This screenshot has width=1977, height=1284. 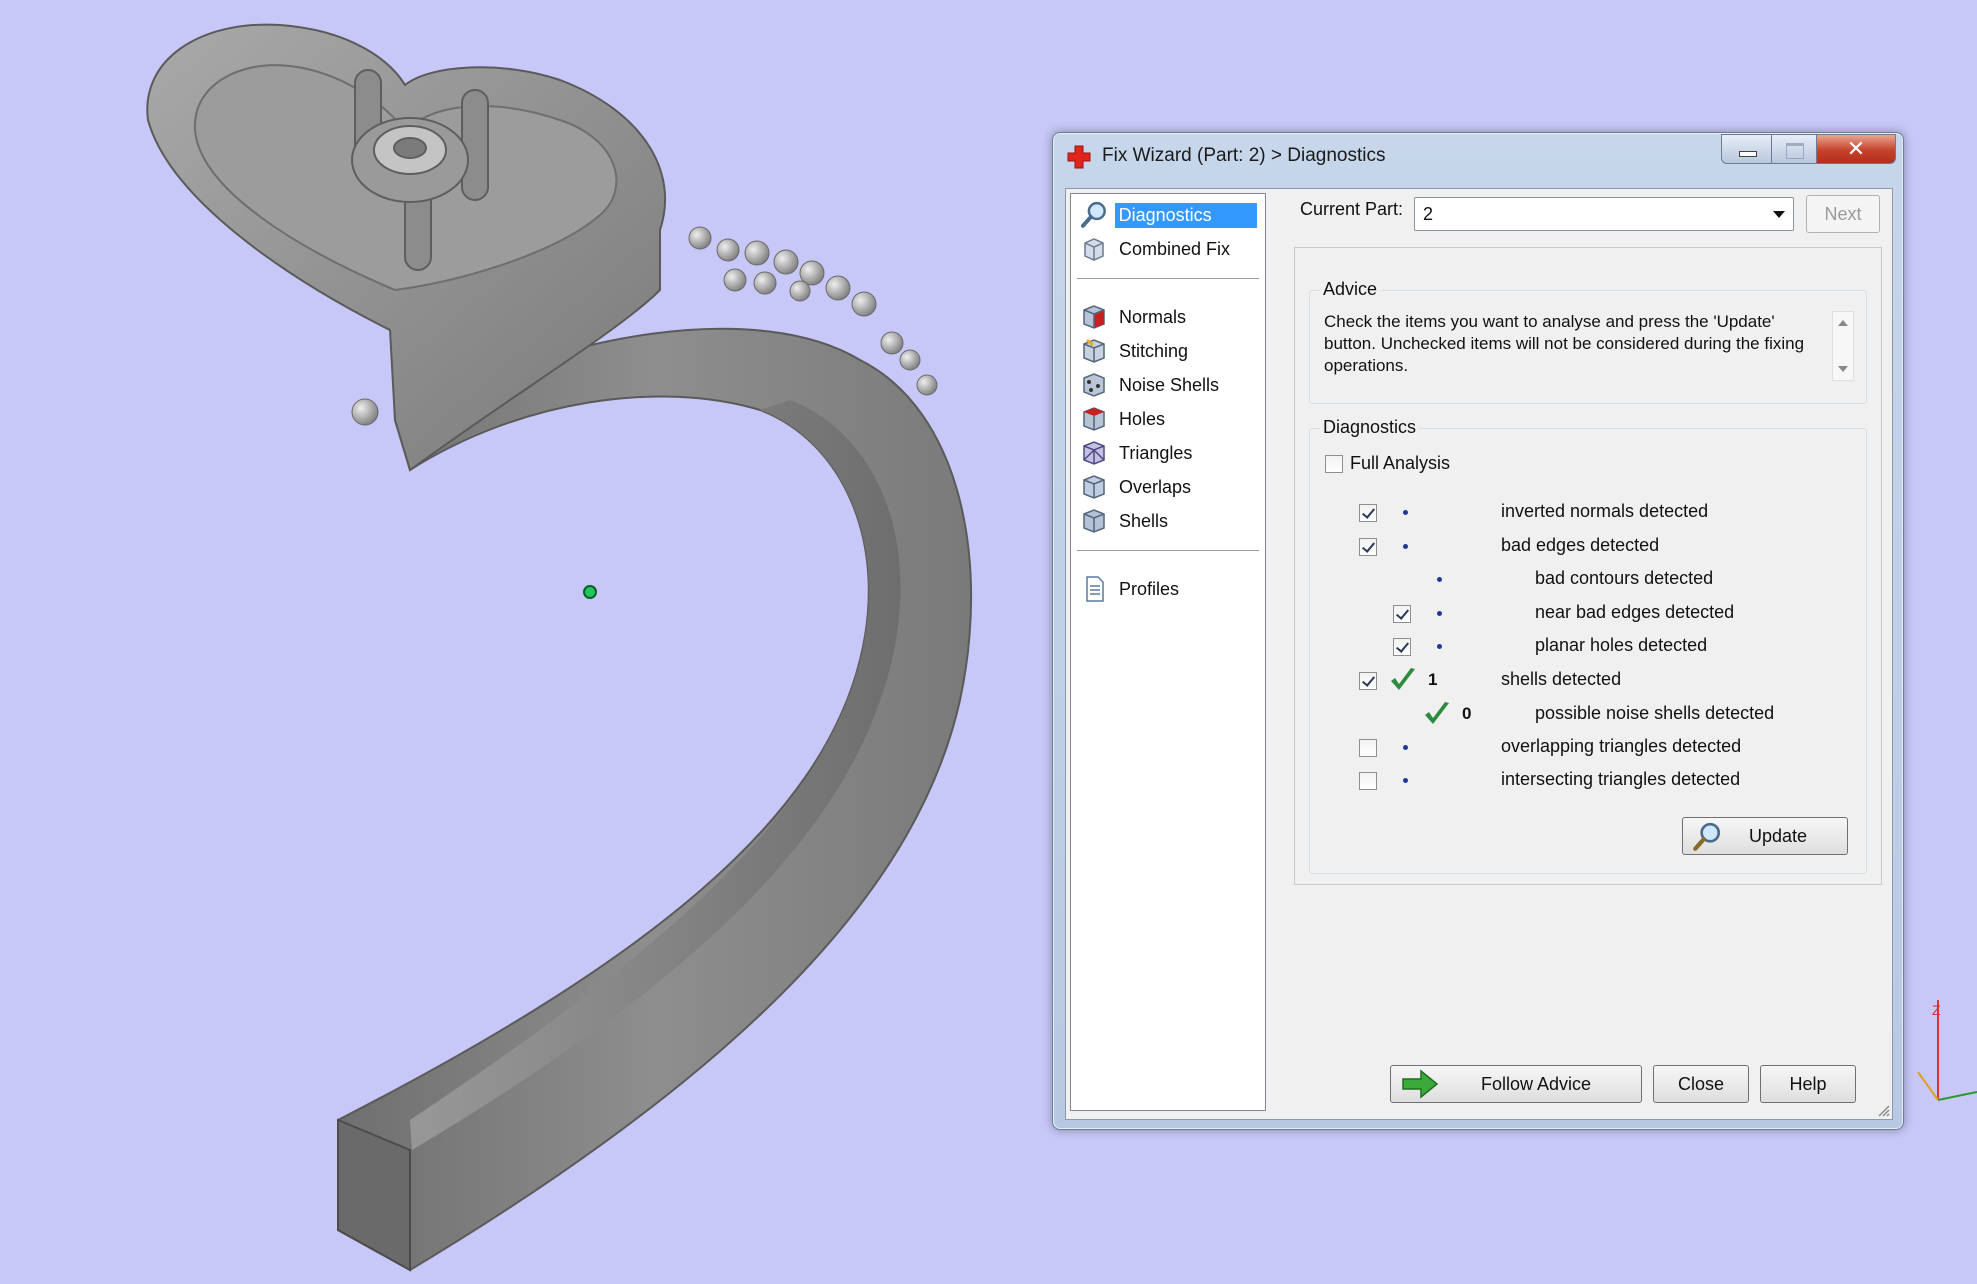 I want to click on medical-cross-icon, so click(x=1079, y=157).